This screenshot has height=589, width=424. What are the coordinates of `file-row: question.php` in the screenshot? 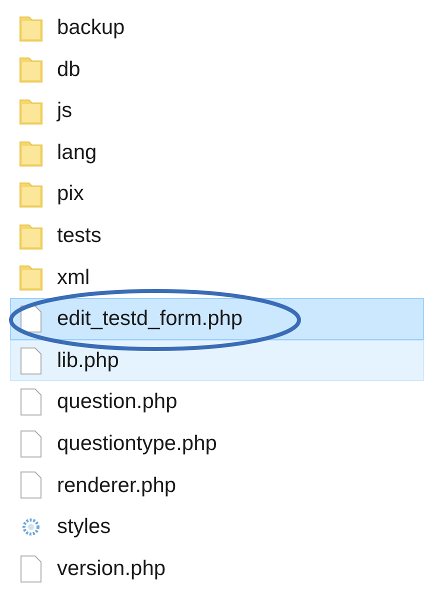 It's located at (212, 402).